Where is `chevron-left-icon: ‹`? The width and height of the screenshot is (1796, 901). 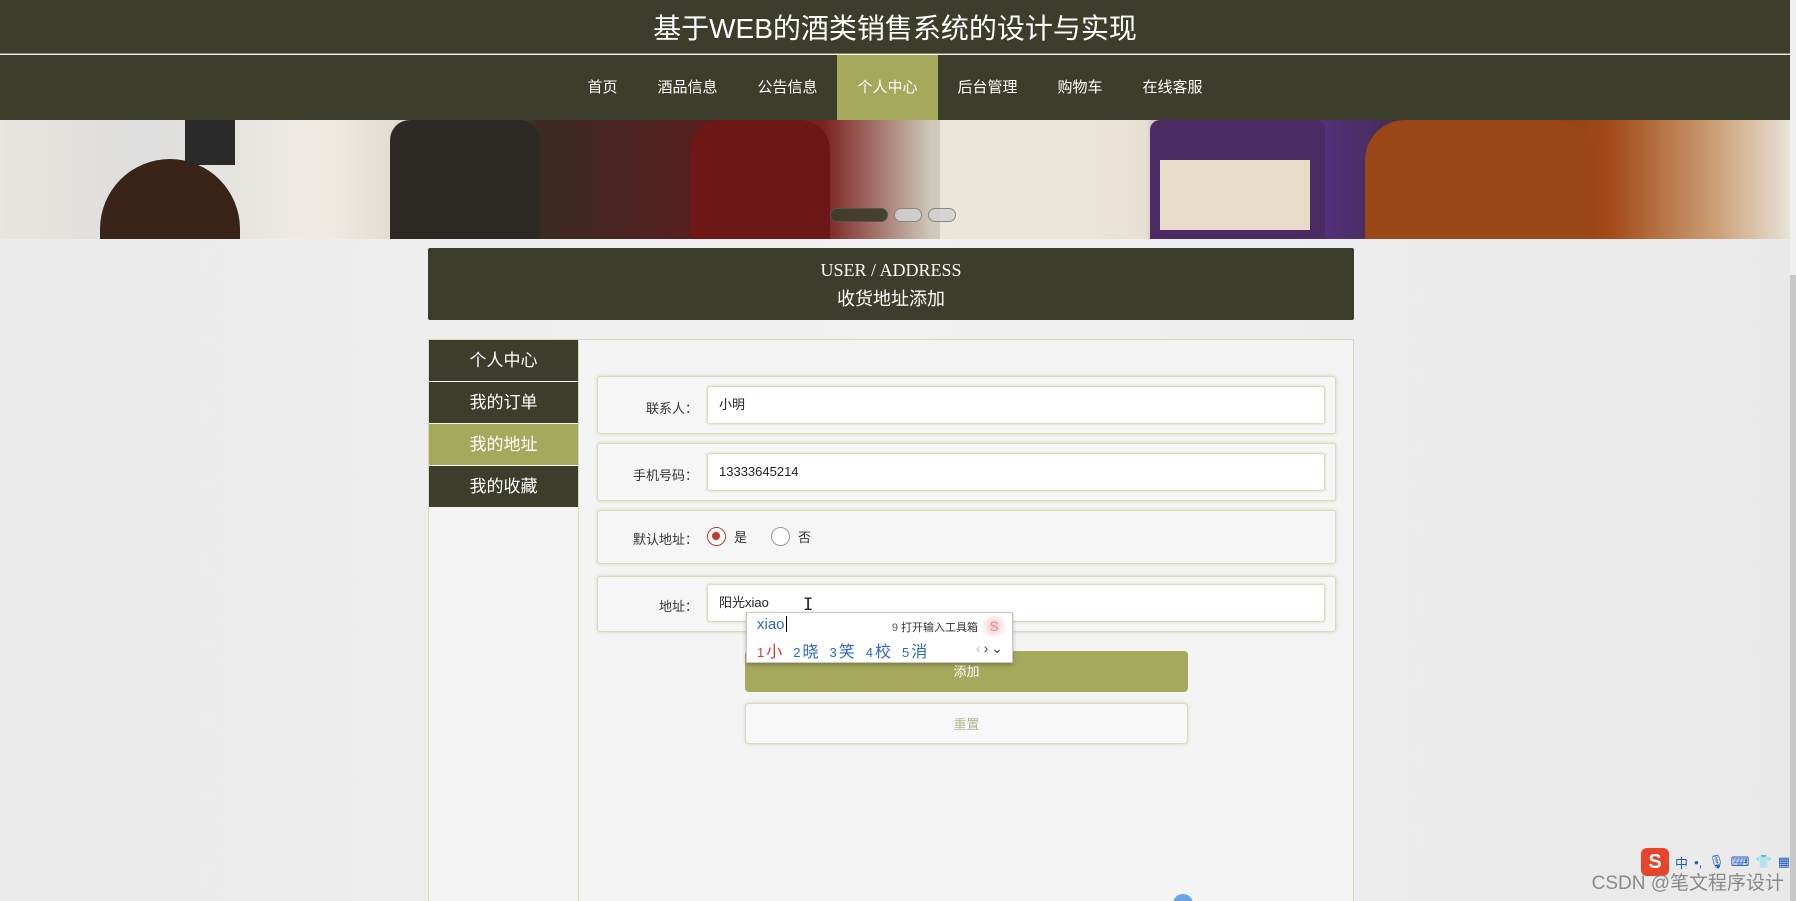
chevron-left-icon: ‹ is located at coordinates (979, 648).